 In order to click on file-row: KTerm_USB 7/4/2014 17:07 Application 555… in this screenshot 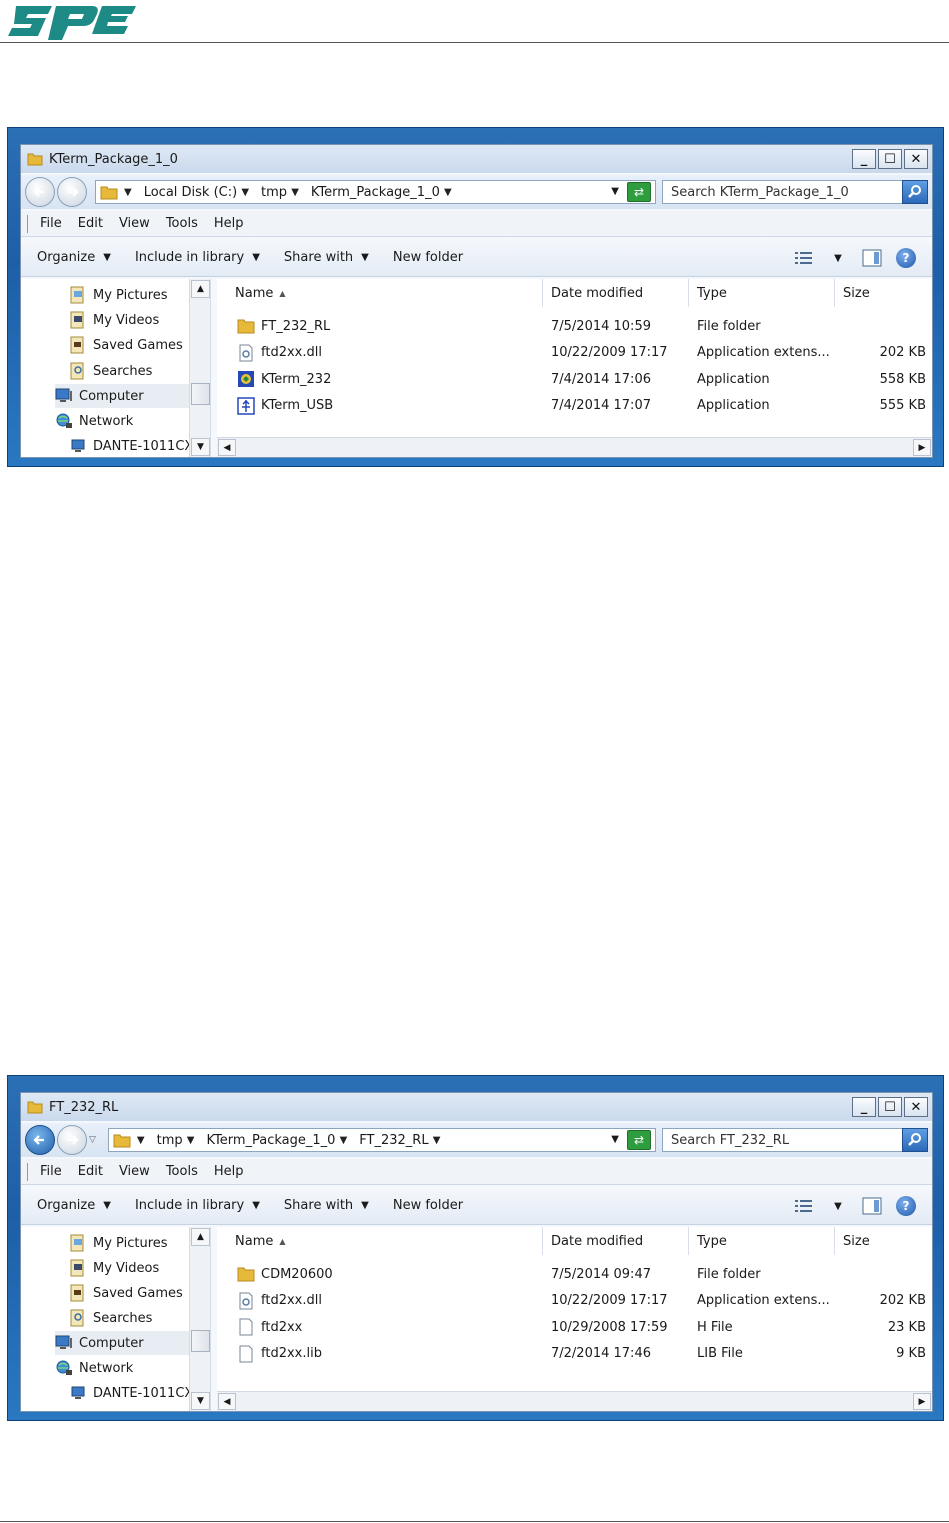, I will do `click(574, 406)`.